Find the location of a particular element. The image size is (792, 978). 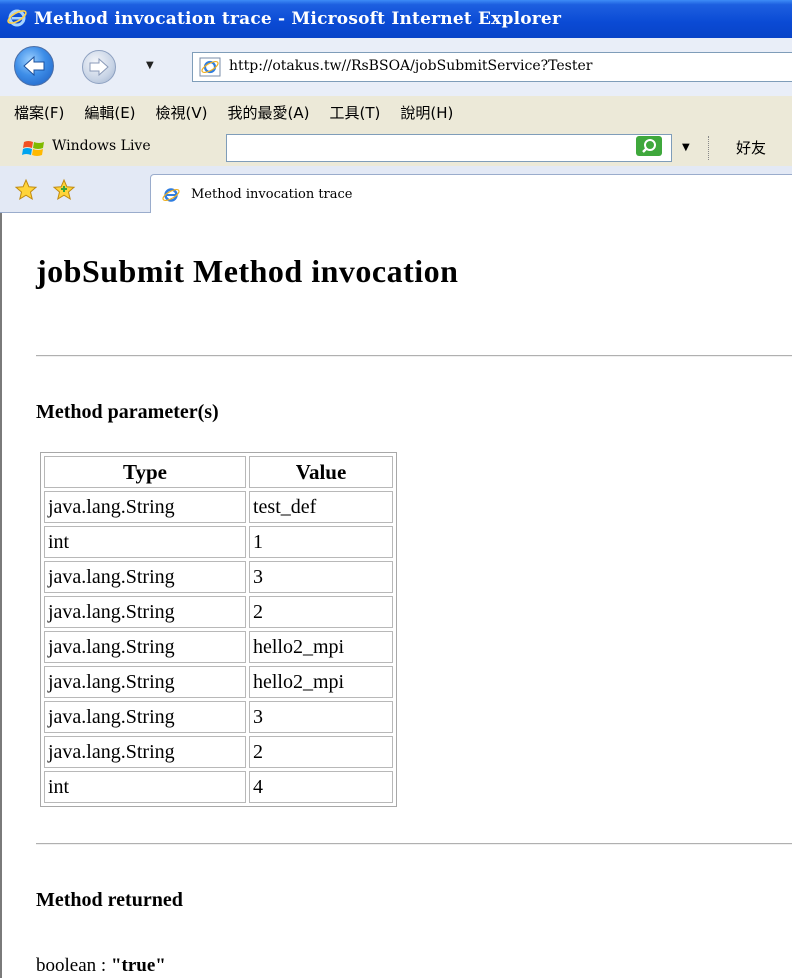

page-heading: jobSubmit Method invocation is located at coordinates (247, 271).